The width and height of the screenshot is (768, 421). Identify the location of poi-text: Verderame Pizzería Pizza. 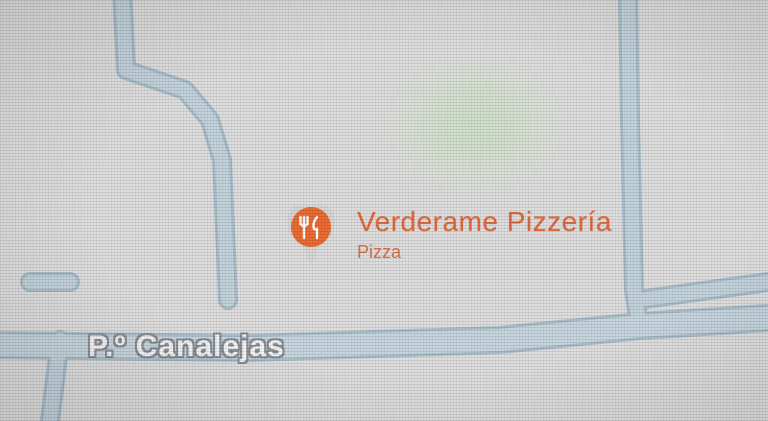
(484, 234).